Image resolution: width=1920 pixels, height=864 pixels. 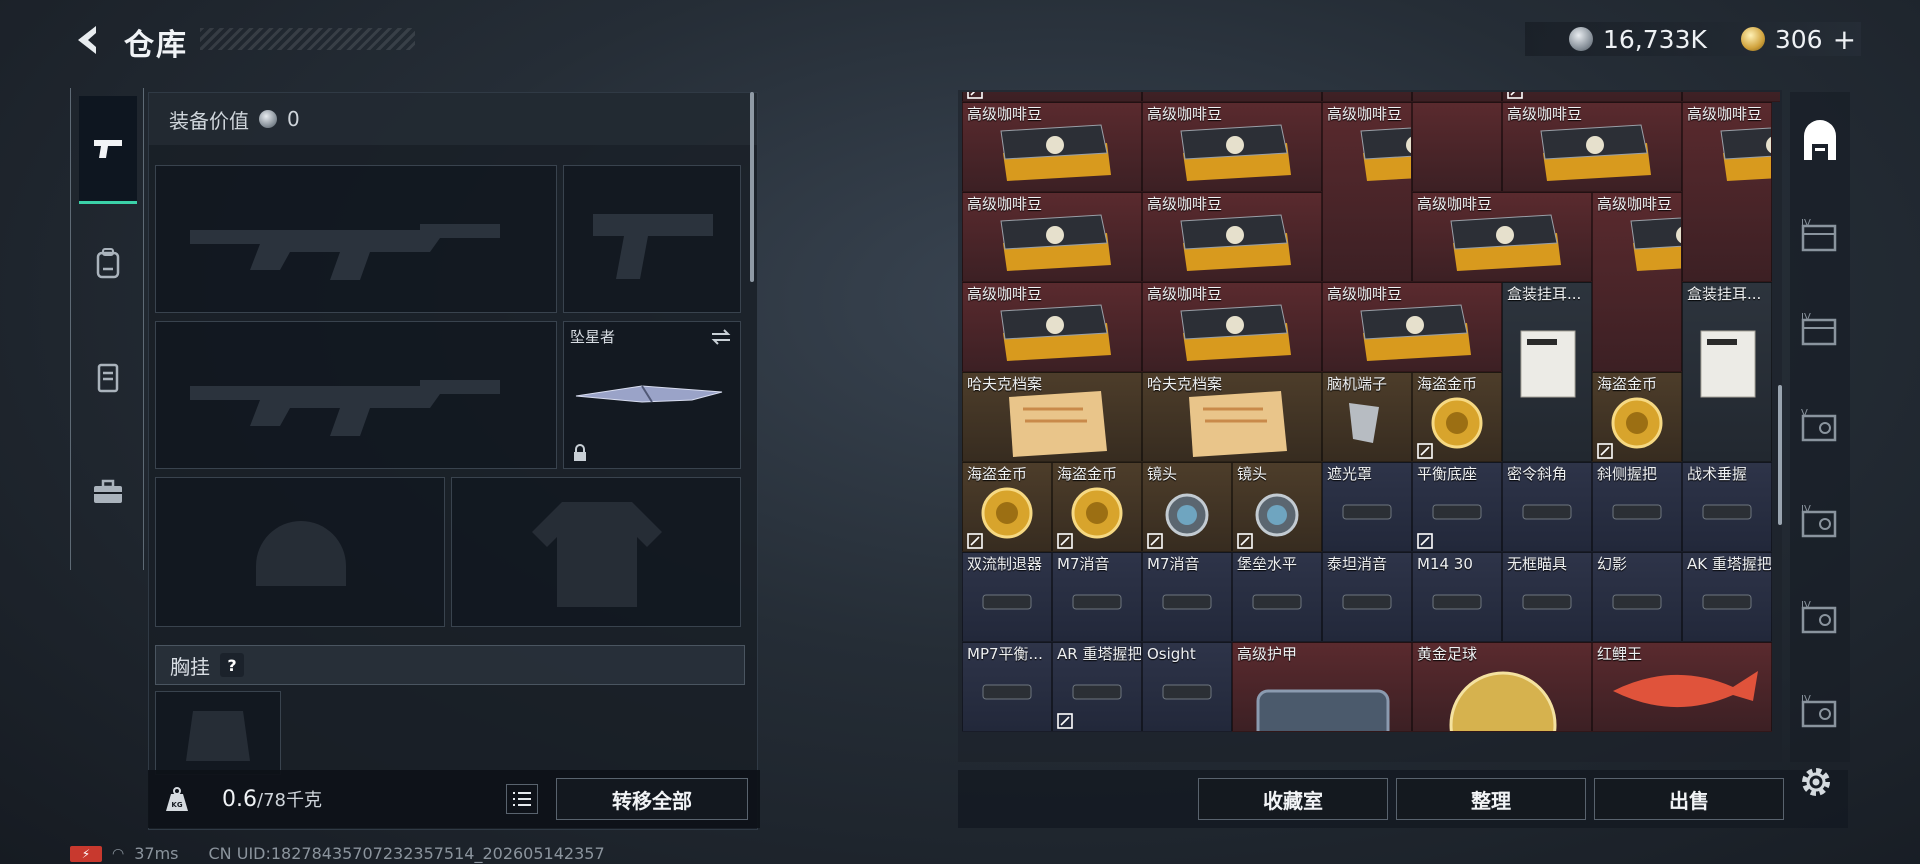 What do you see at coordinates (1322, 687) in the screenshot?
I see `inventory-item: 高级护甲` at bounding box center [1322, 687].